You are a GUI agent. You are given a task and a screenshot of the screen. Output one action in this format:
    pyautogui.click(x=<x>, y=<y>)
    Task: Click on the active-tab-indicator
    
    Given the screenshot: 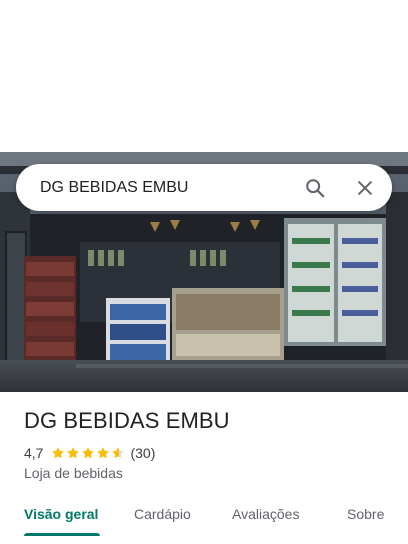 What is the action you would take?
    pyautogui.click(x=62, y=534)
    